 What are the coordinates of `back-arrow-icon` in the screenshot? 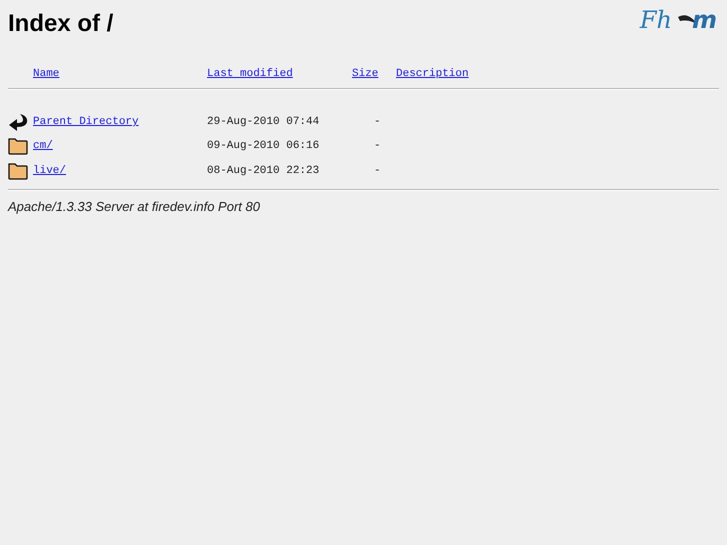 It's located at (18, 122).